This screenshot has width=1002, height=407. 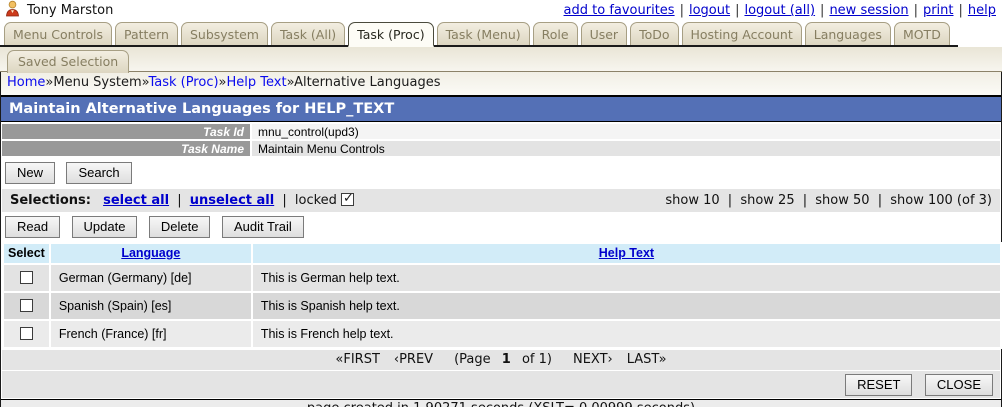 I want to click on prev-page-link: ‹PREV, so click(x=413, y=359).